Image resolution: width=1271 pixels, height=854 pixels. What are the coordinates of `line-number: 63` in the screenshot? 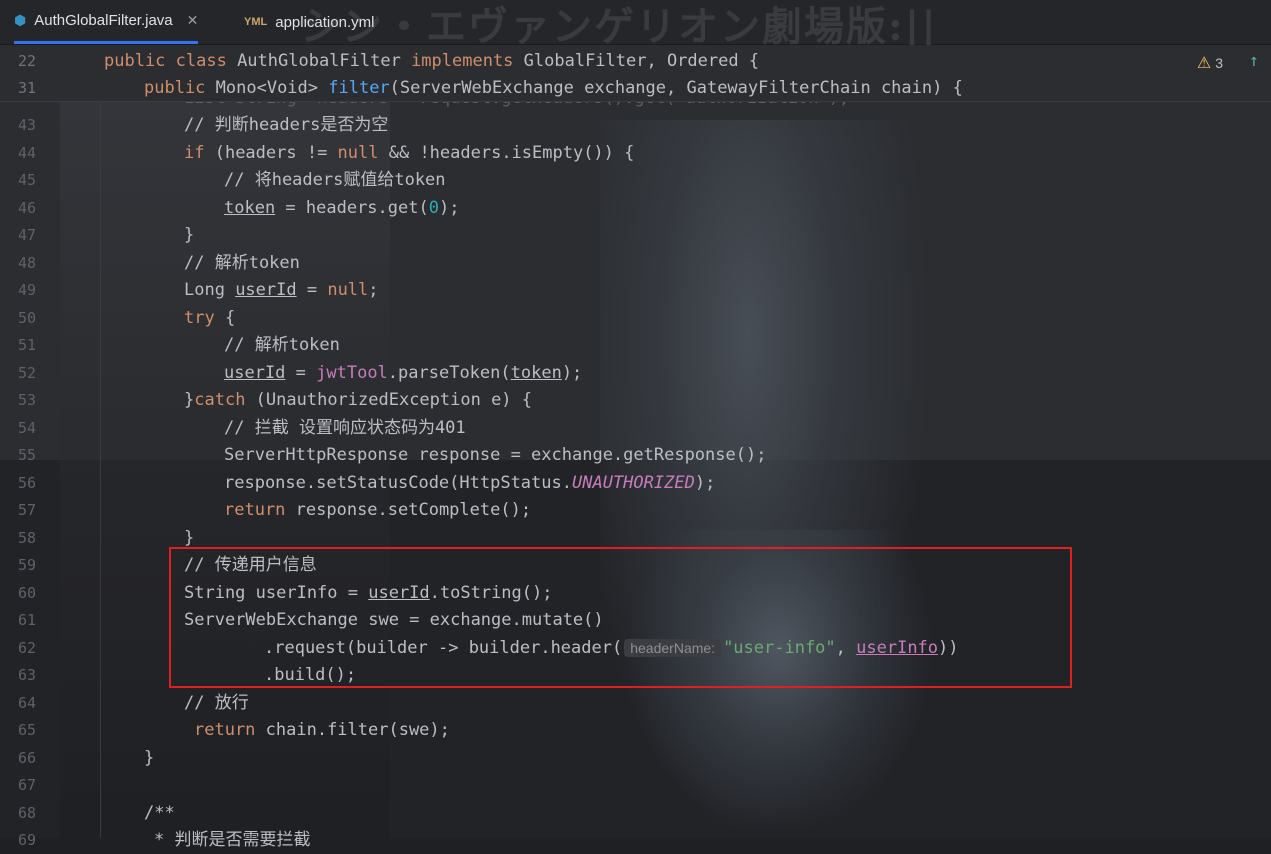 It's located at (26, 675).